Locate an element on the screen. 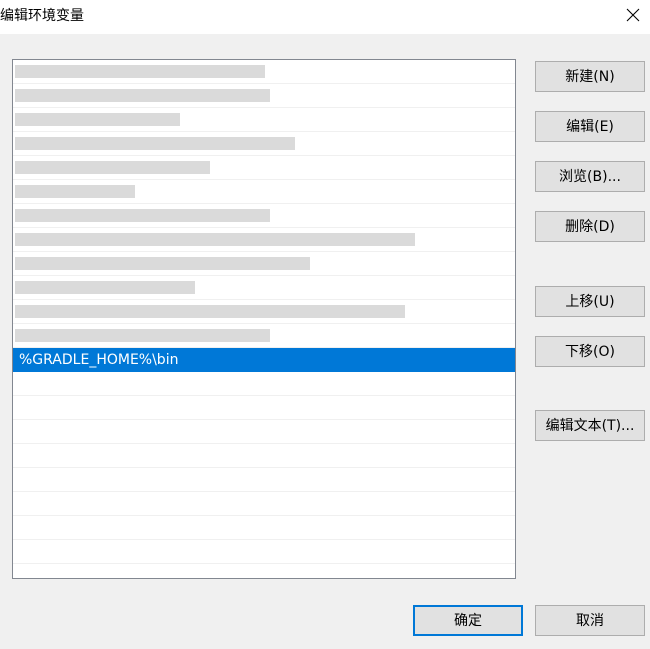 The height and width of the screenshot is (649, 650). edit-button: 编辑(E) is located at coordinates (590, 126).